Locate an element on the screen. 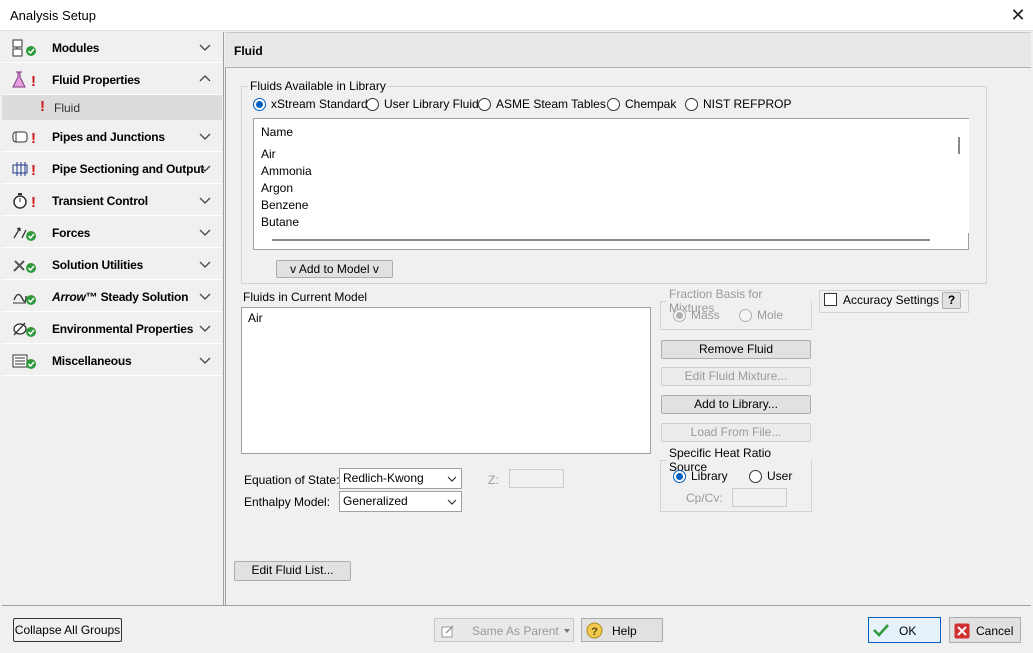  source-radio-user-library: User Library Fluid is located at coordinates (422, 104).